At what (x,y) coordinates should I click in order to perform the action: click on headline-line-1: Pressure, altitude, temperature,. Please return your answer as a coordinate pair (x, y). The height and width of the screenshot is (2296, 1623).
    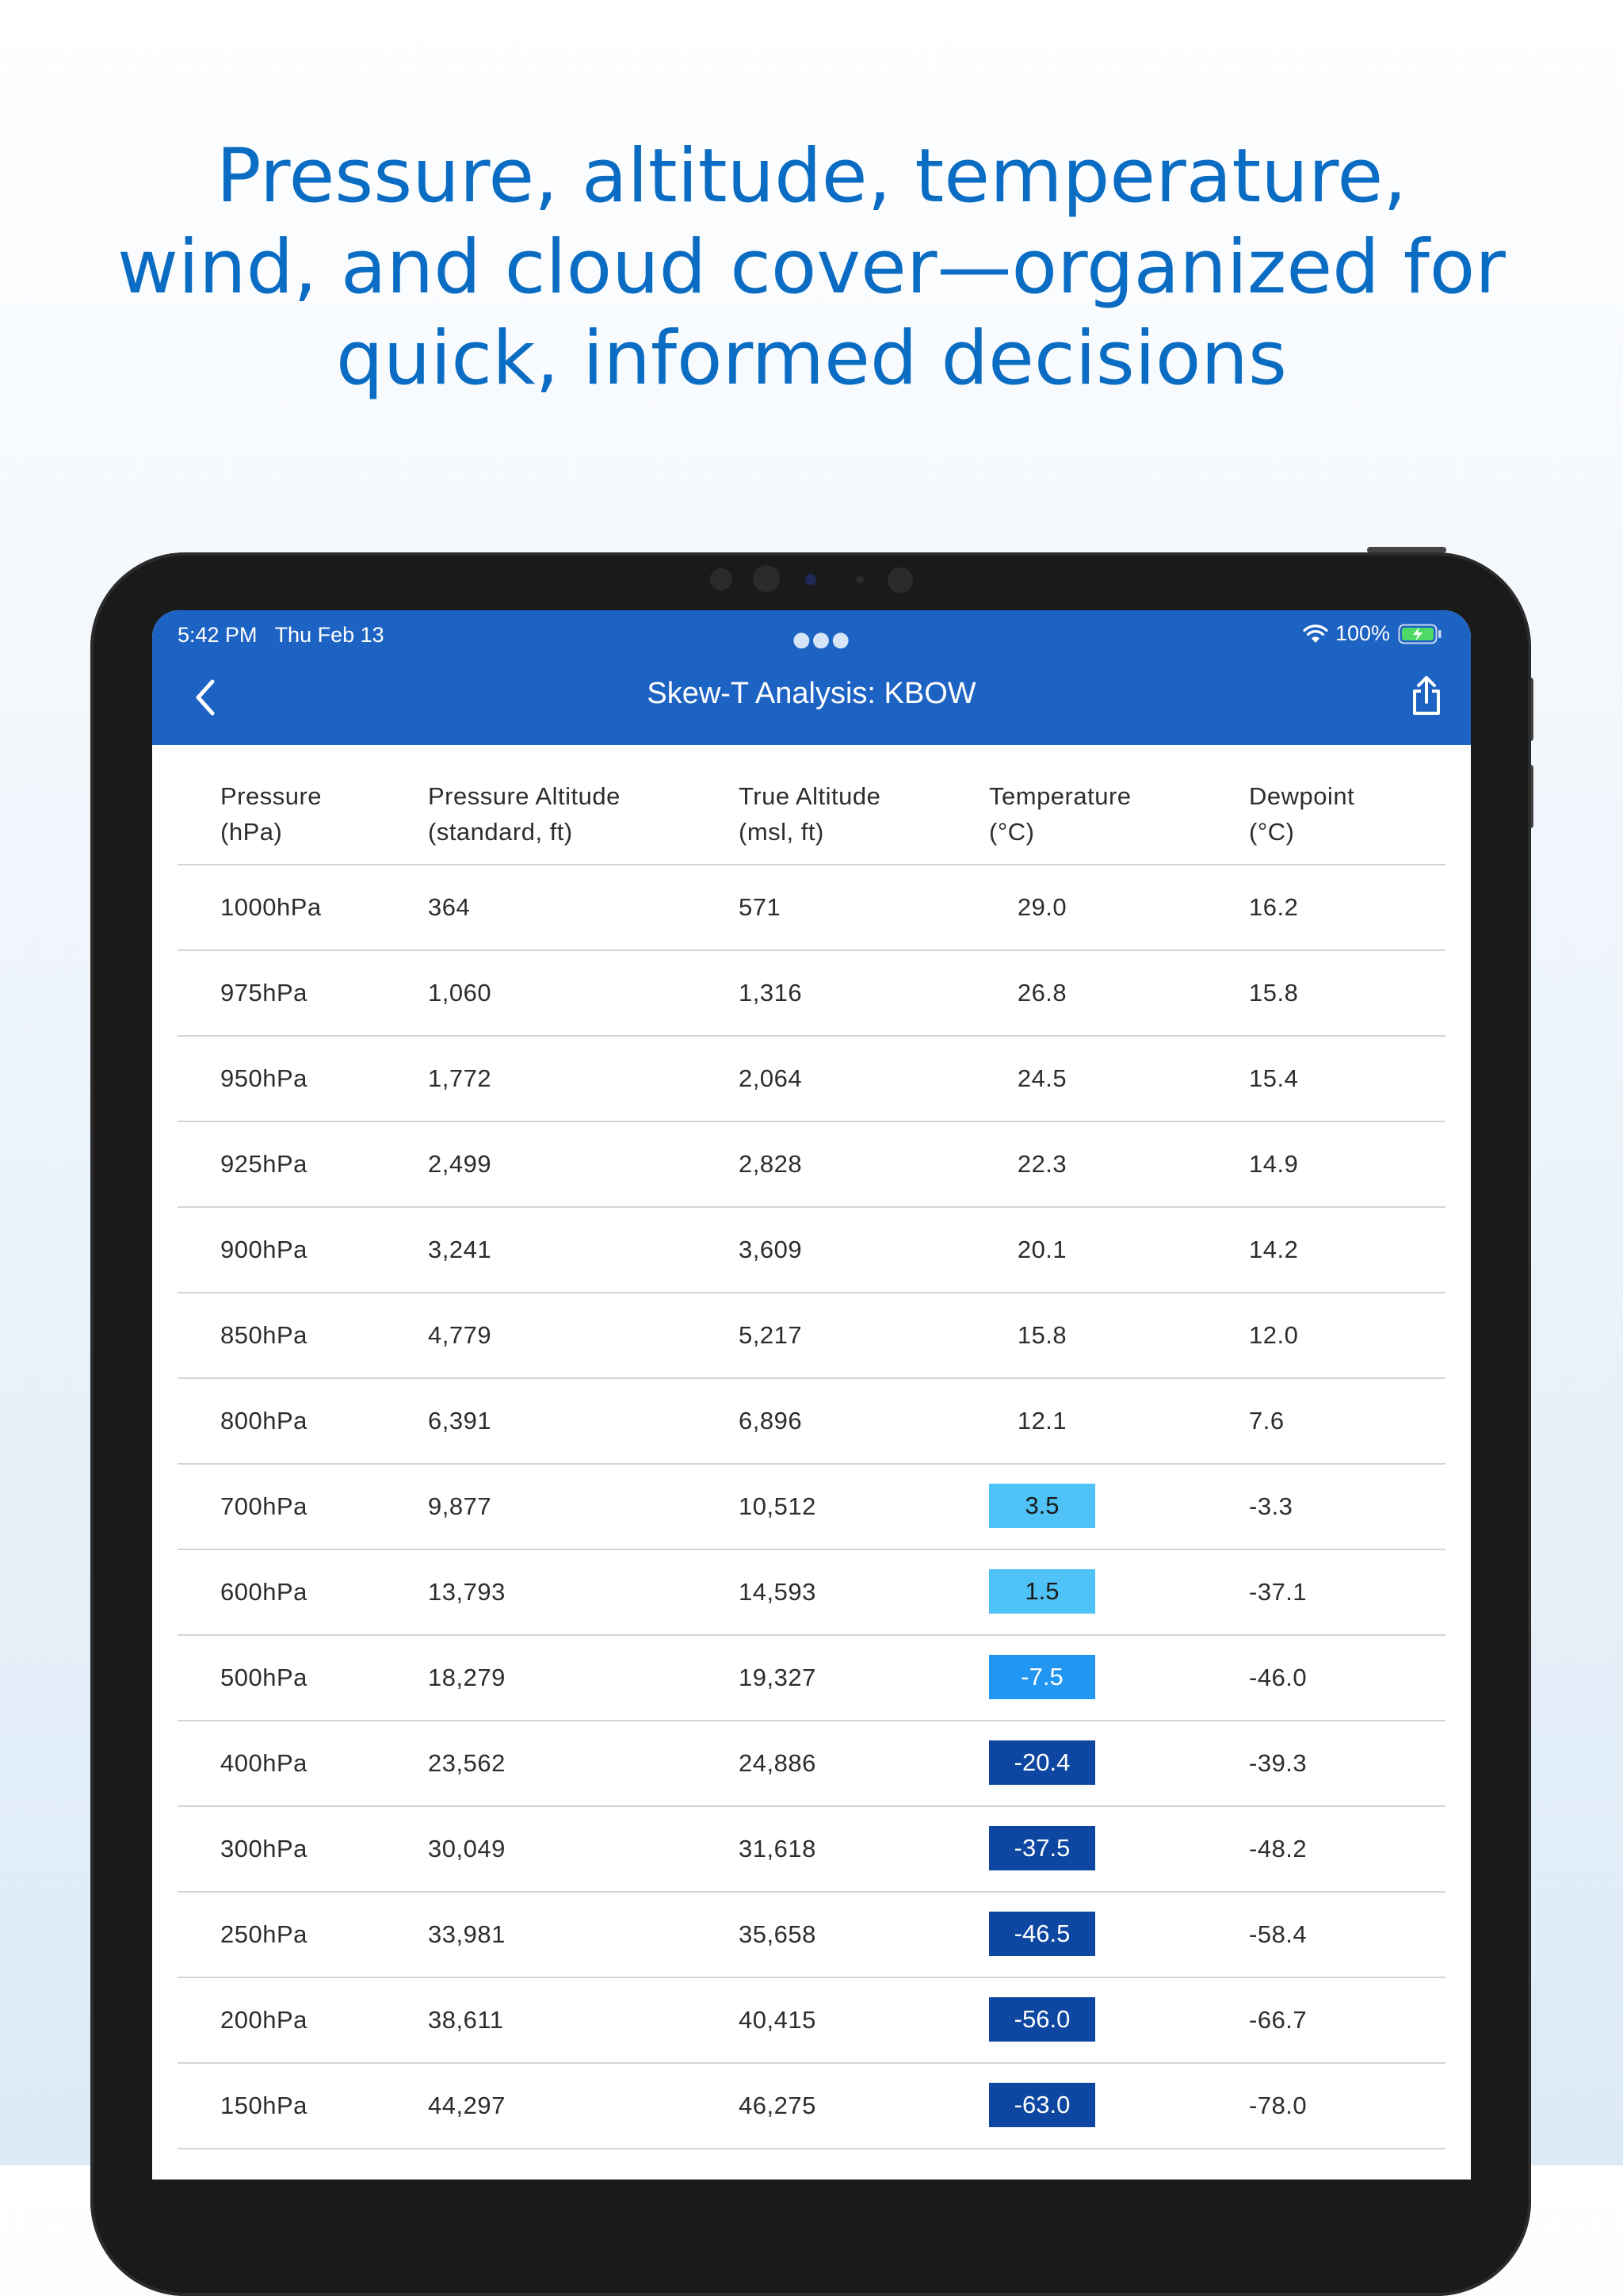
    Looking at the image, I should click on (811, 176).